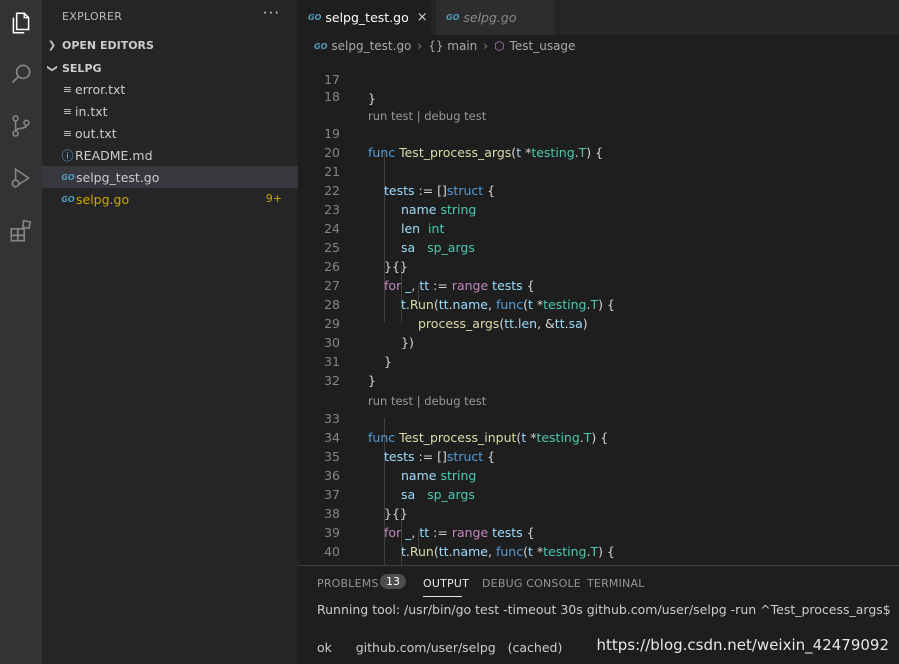 The width and height of the screenshot is (899, 664). What do you see at coordinates (598, 189) in the screenshot?
I see `code-line: 22 name string` at bounding box center [598, 189].